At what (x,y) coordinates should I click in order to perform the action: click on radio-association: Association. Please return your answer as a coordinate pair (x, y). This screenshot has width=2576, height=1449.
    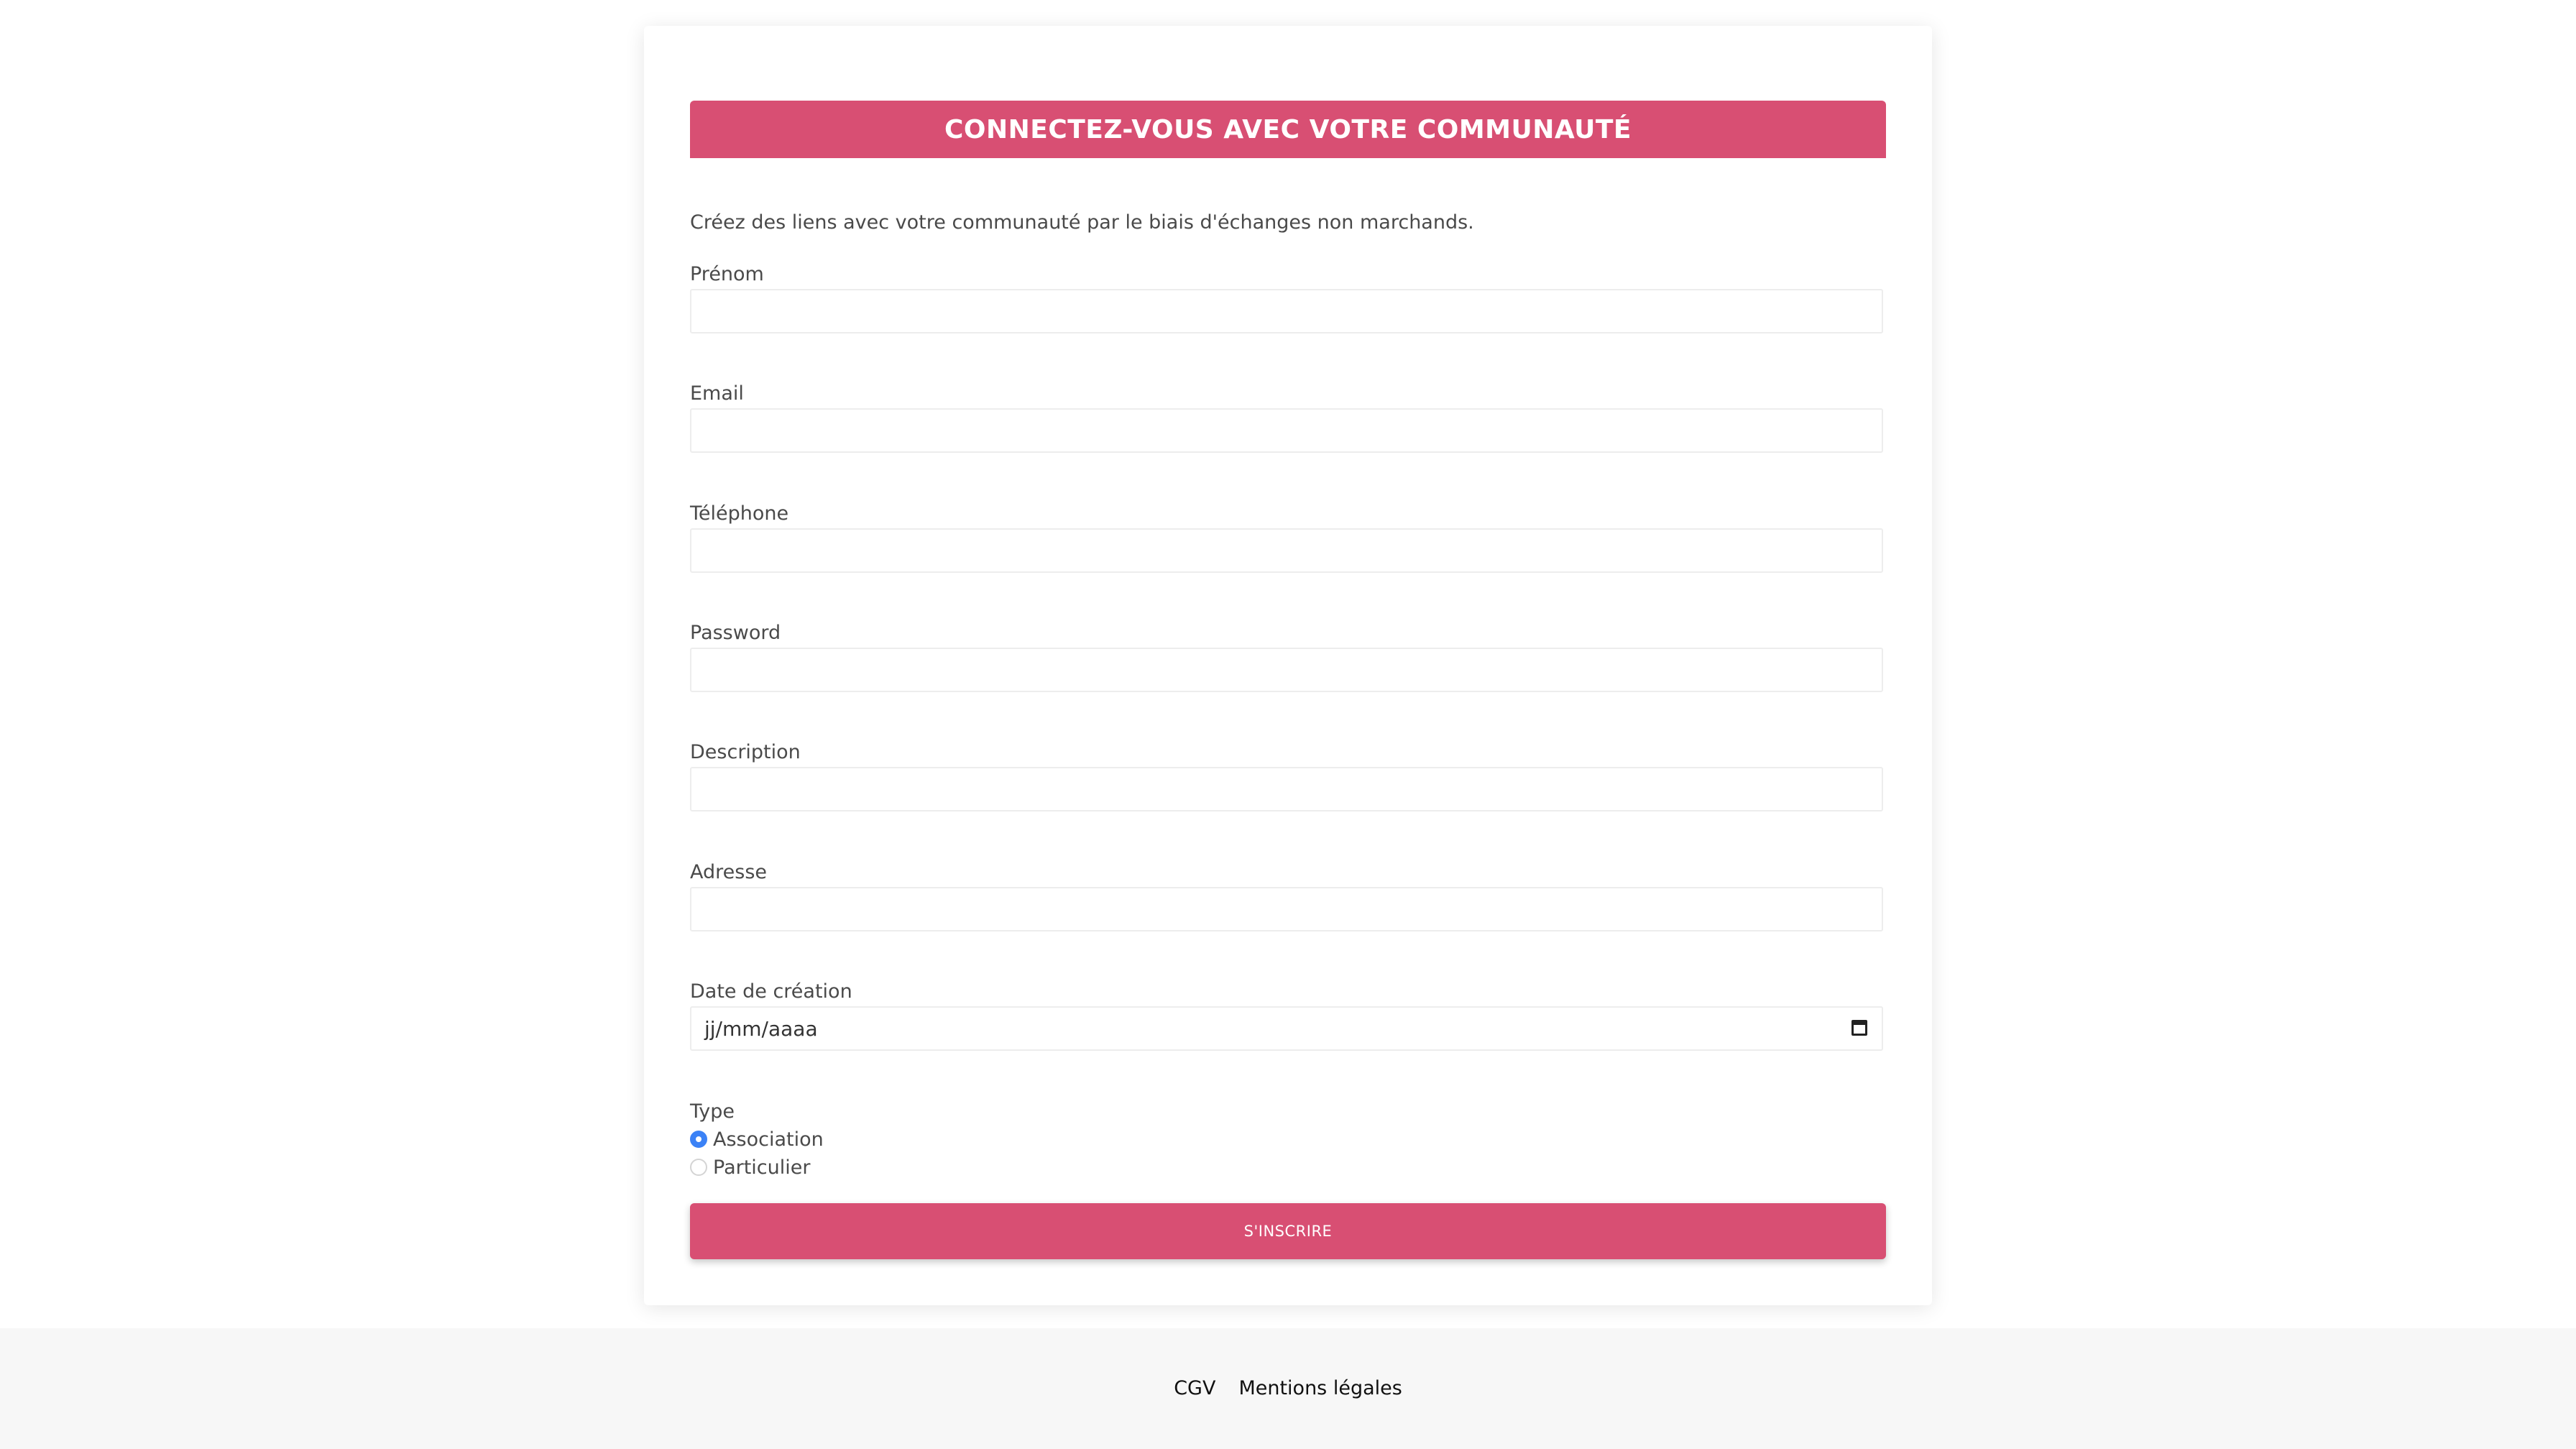
    Looking at the image, I should click on (757, 1139).